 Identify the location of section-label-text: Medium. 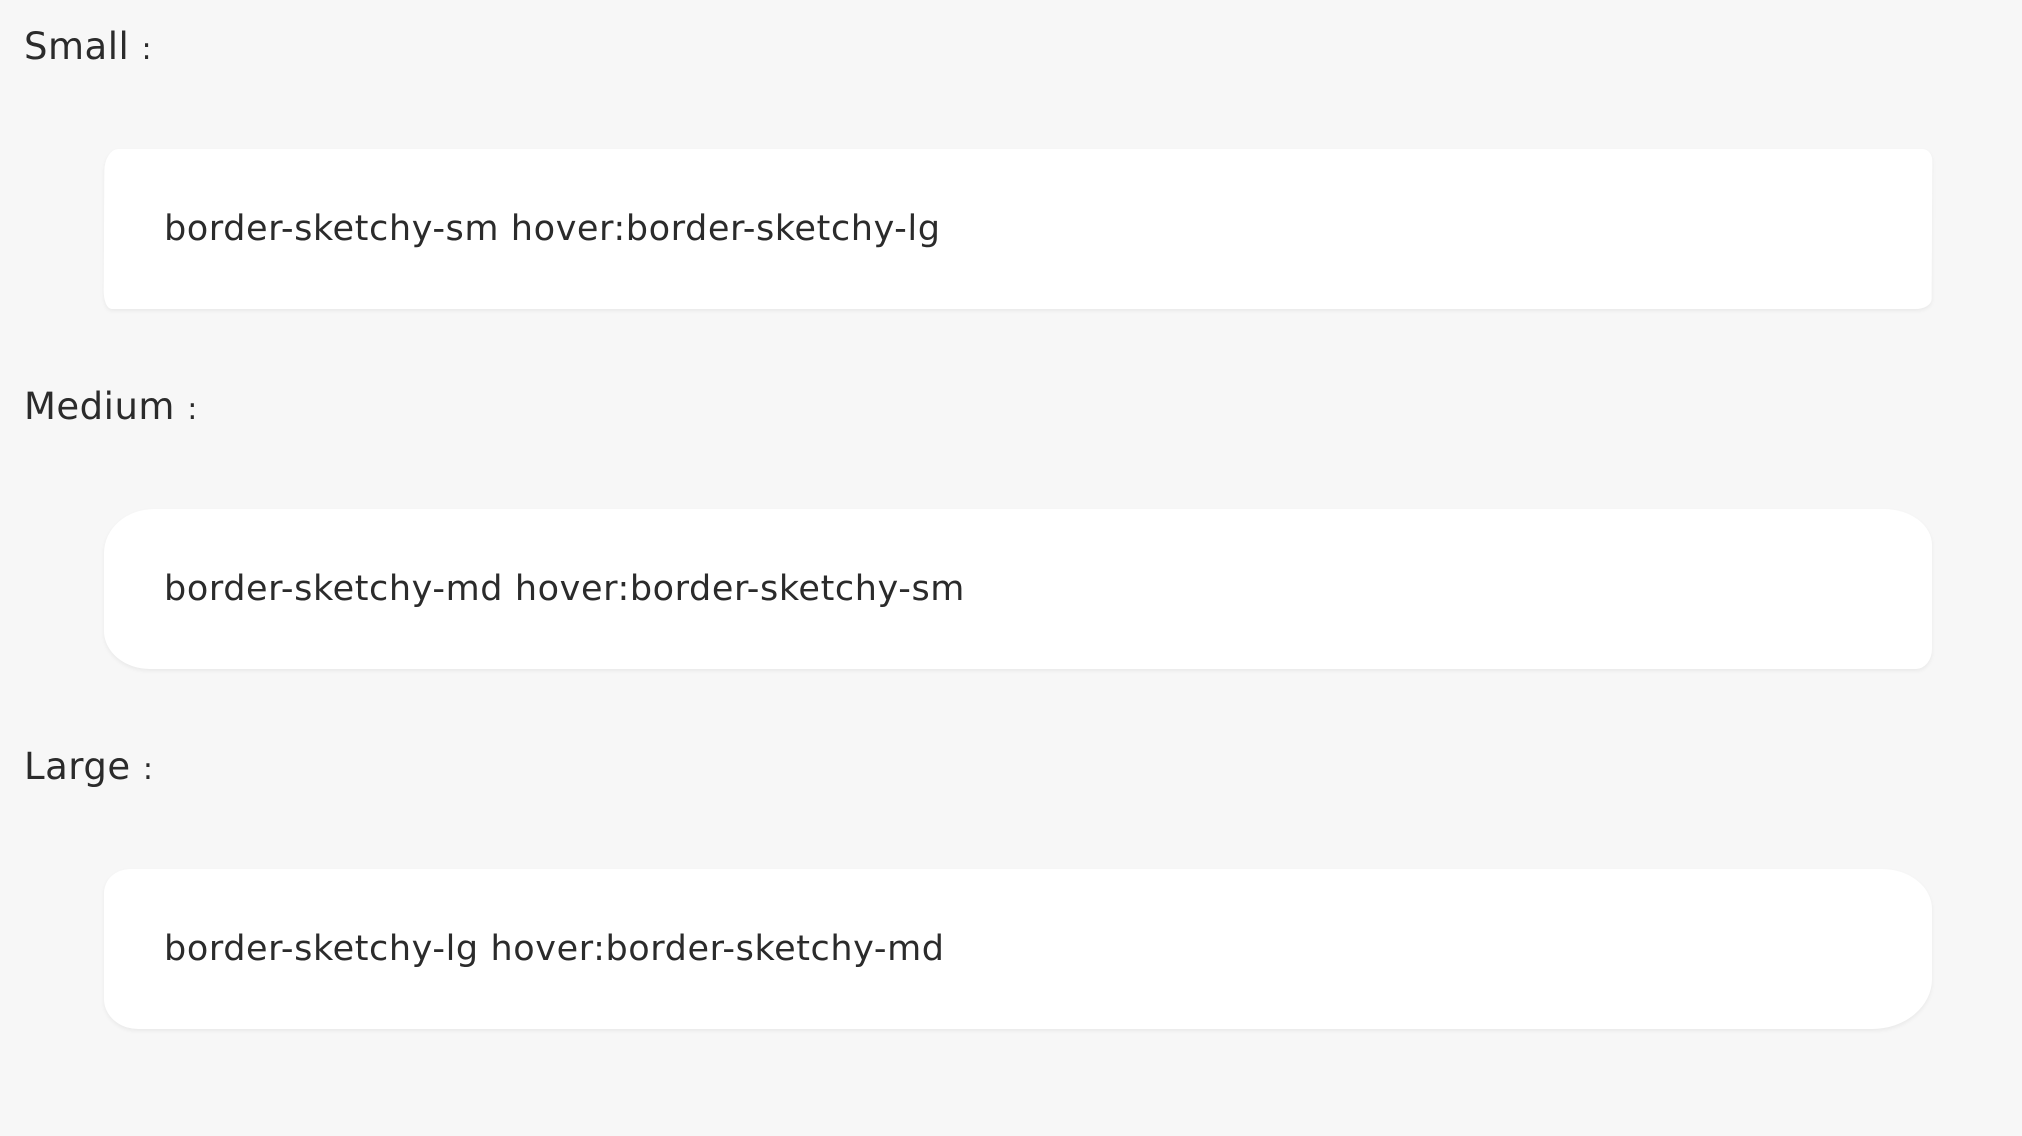
(99, 406).